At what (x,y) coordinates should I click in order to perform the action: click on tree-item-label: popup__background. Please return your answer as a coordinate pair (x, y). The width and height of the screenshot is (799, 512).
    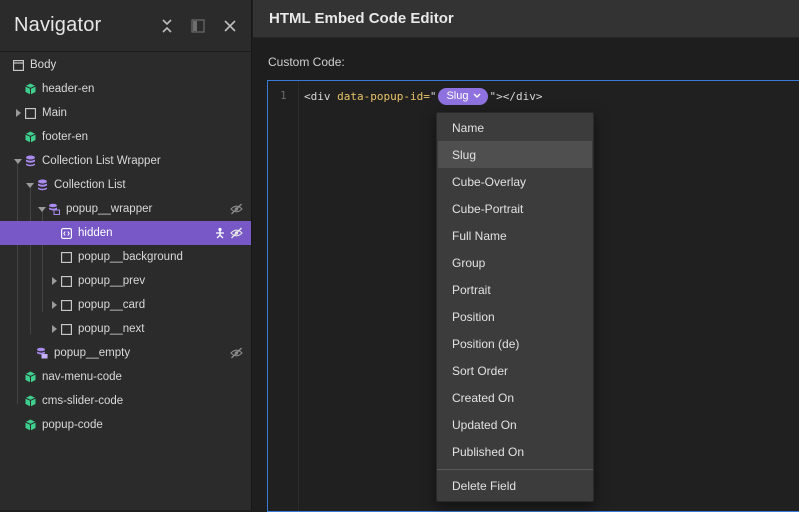
    Looking at the image, I should click on (130, 257).